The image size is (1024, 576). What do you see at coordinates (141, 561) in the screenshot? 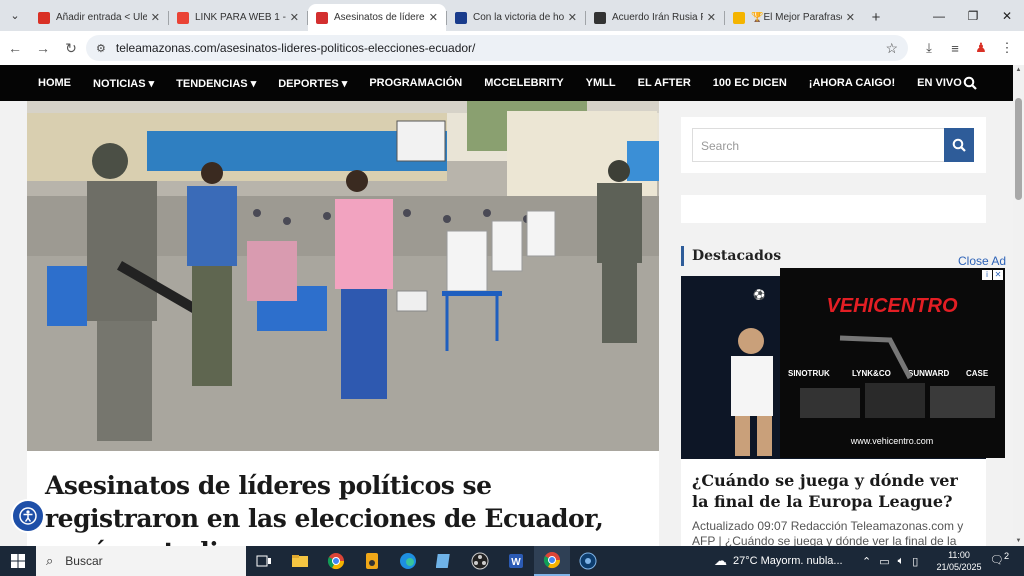
I see `taskbar-search-box: ⌕ Buscar` at bounding box center [141, 561].